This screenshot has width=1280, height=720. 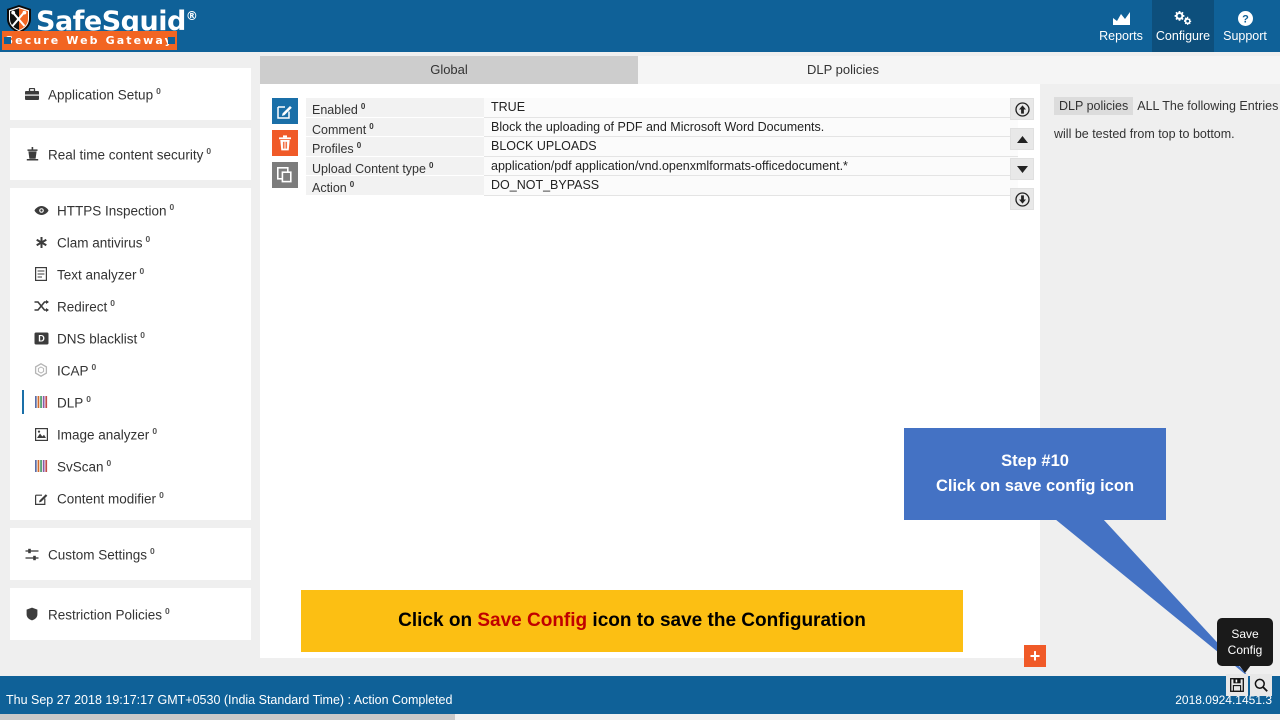 What do you see at coordinates (41, 306) in the screenshot?
I see `shuffle-icon` at bounding box center [41, 306].